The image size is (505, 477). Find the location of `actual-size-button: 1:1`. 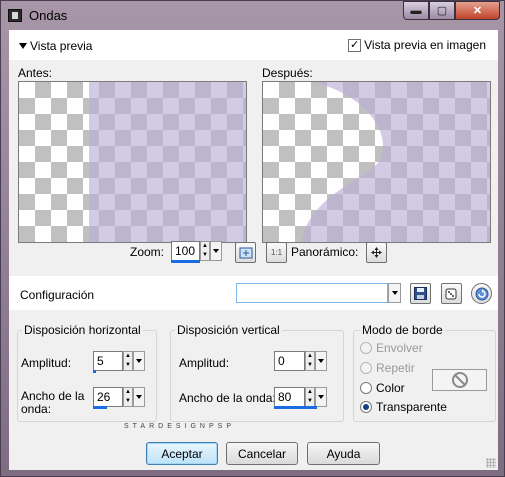

actual-size-button: 1:1 is located at coordinates (276, 252).